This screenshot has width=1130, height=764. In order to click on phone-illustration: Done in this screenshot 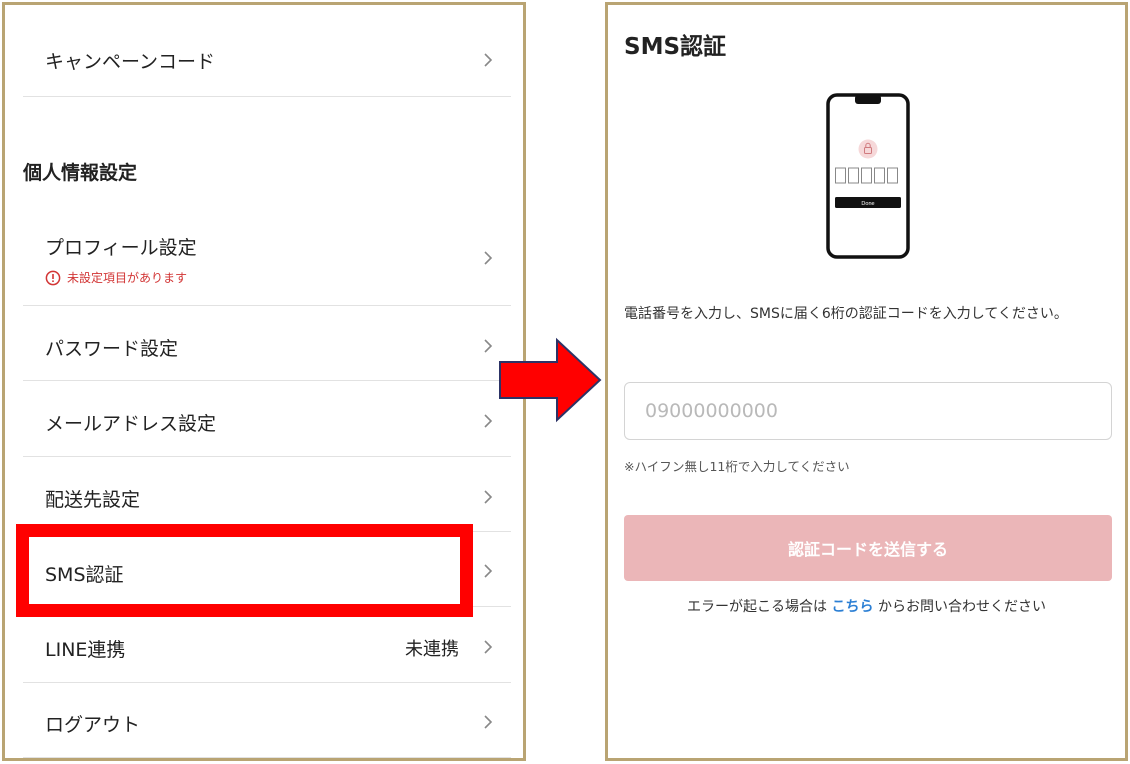, I will do `click(868, 176)`.